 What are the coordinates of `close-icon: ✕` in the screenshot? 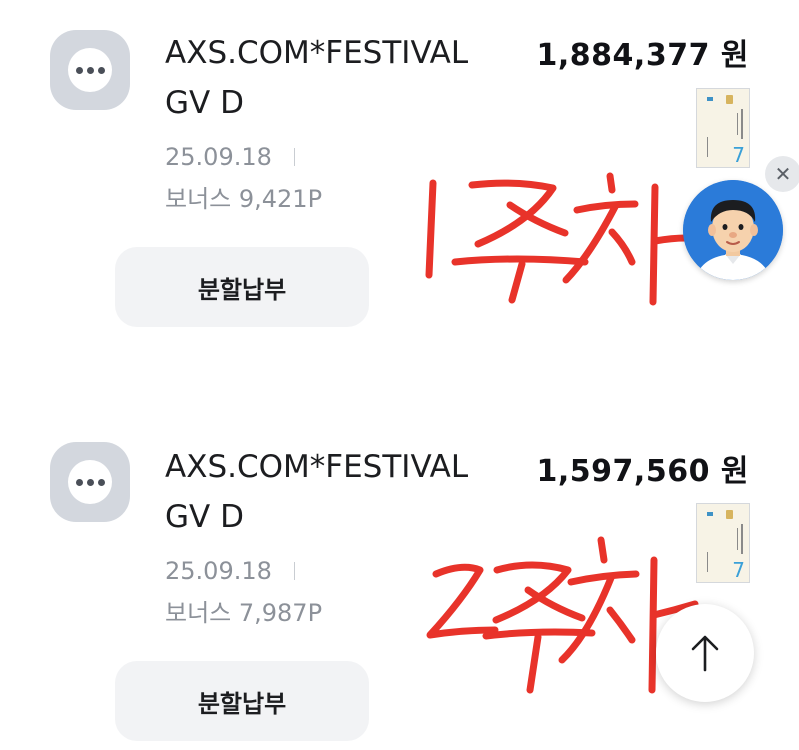 It's located at (782, 174).